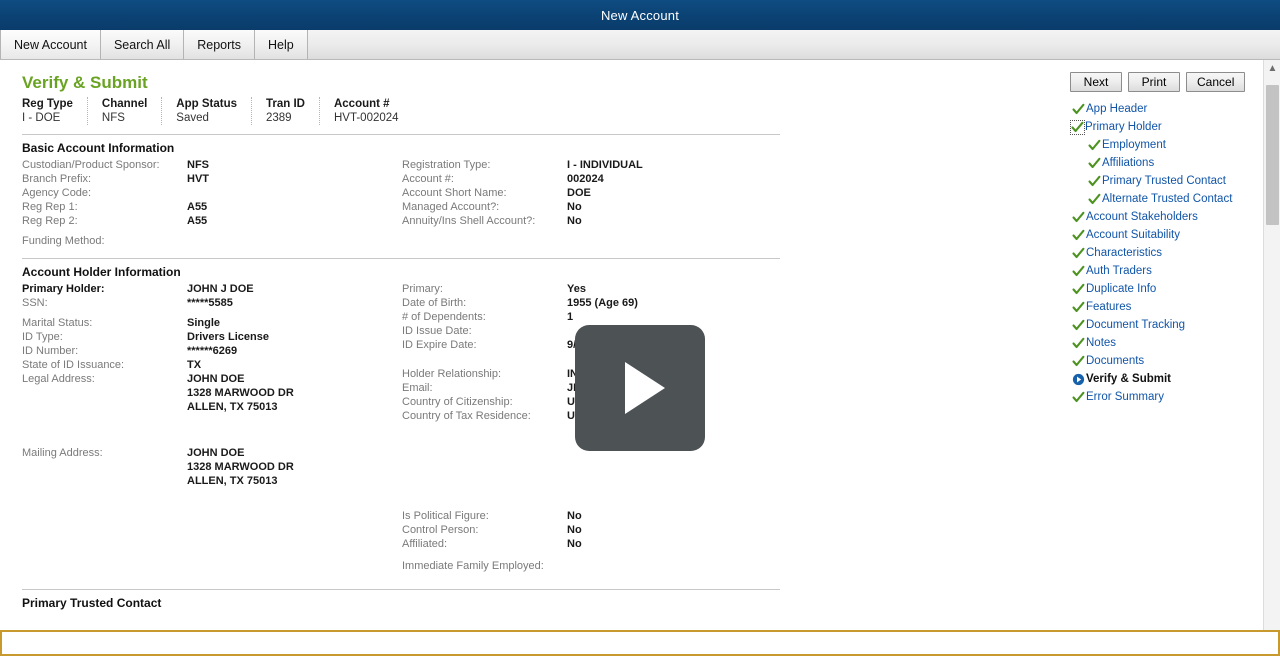  I want to click on field-reg-rep-1: Reg Rep 1: A55, so click(212, 207).